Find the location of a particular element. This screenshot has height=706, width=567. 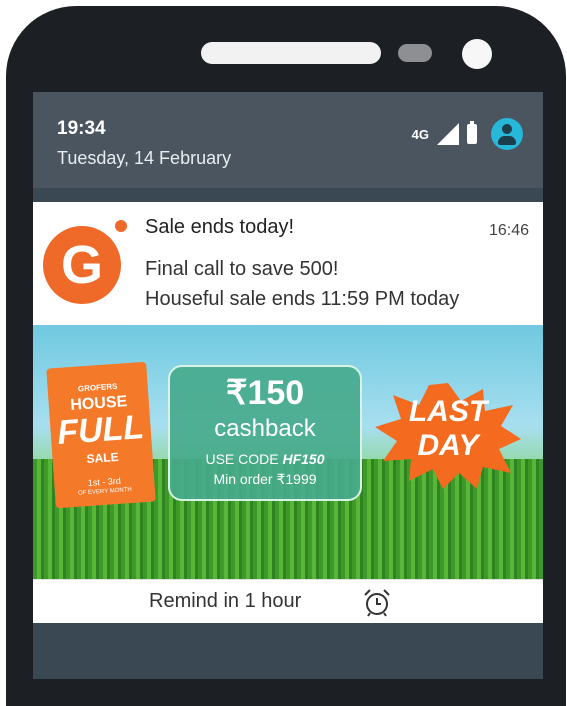

cashback-amount: ₹150 is located at coordinates (265, 393).